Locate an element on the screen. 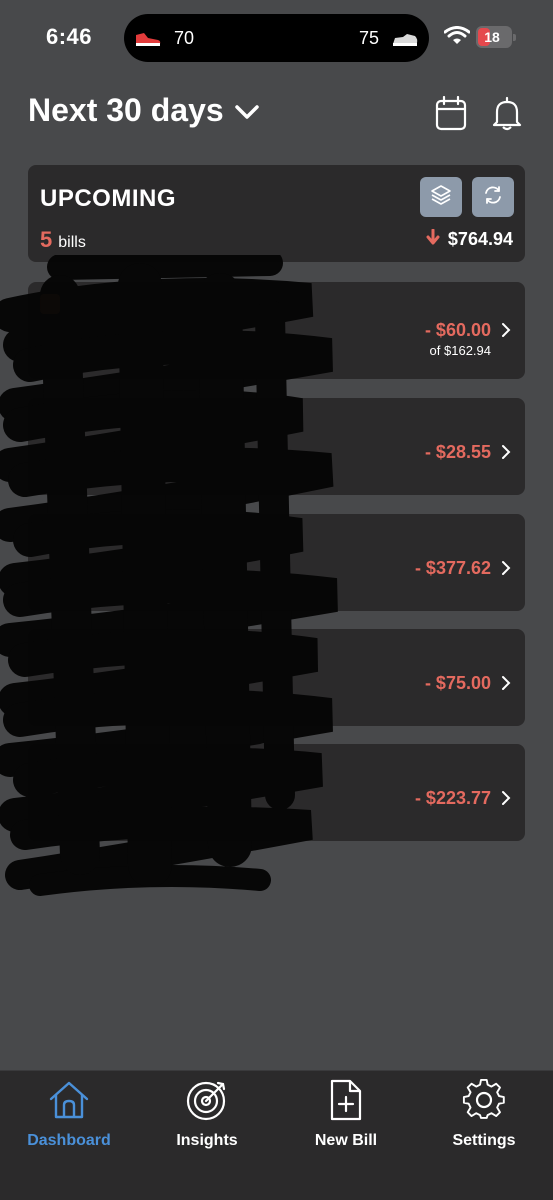 This screenshot has height=1200, width=553. battery-level: 18 is located at coordinates (492, 37).